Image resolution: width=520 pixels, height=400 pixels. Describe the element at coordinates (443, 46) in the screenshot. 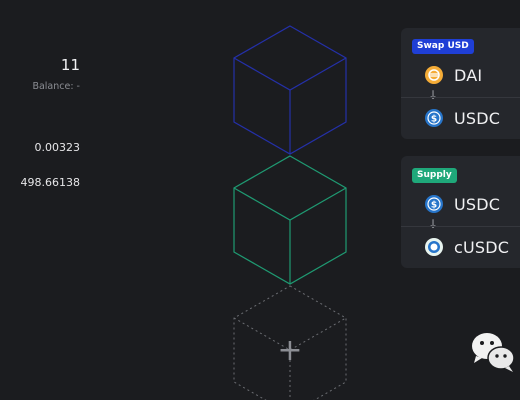

I see `swap-badge: Swap USD` at that location.